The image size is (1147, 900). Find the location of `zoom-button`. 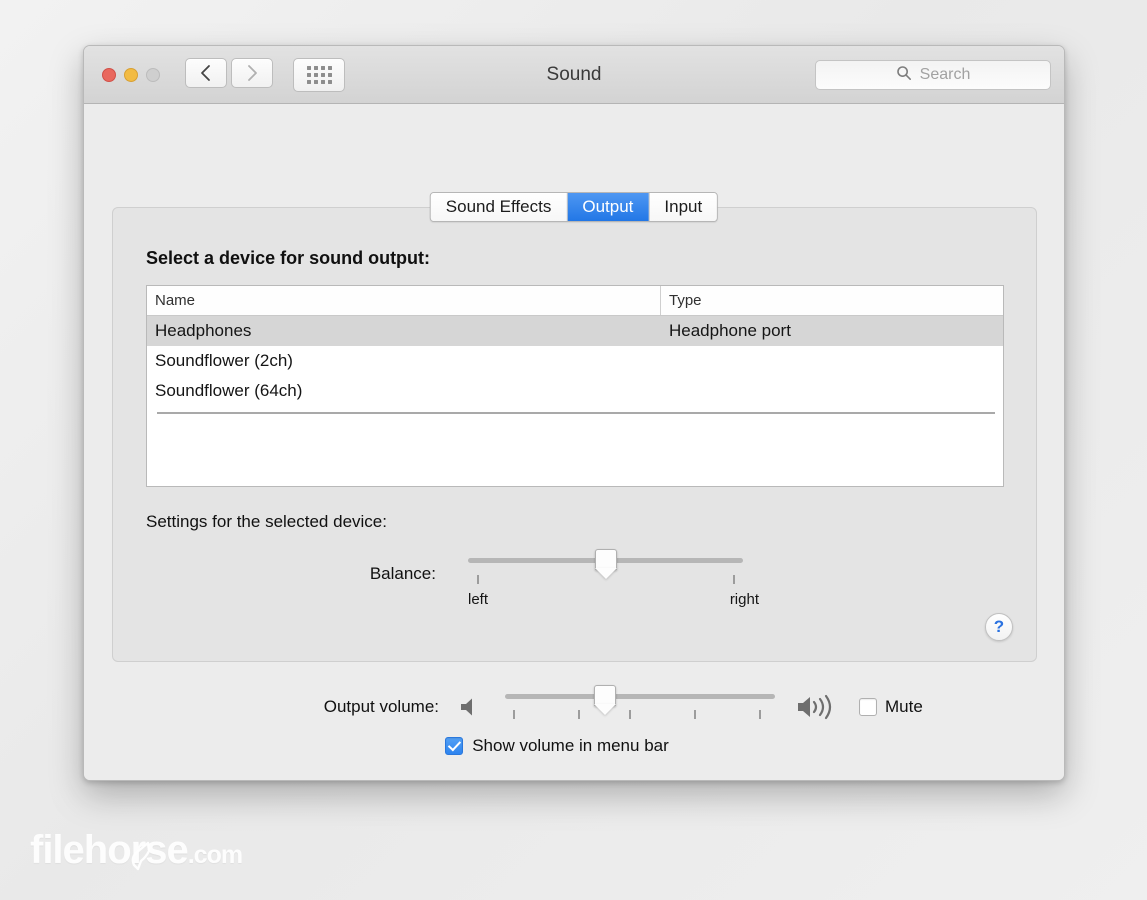

zoom-button is located at coordinates (153, 74).